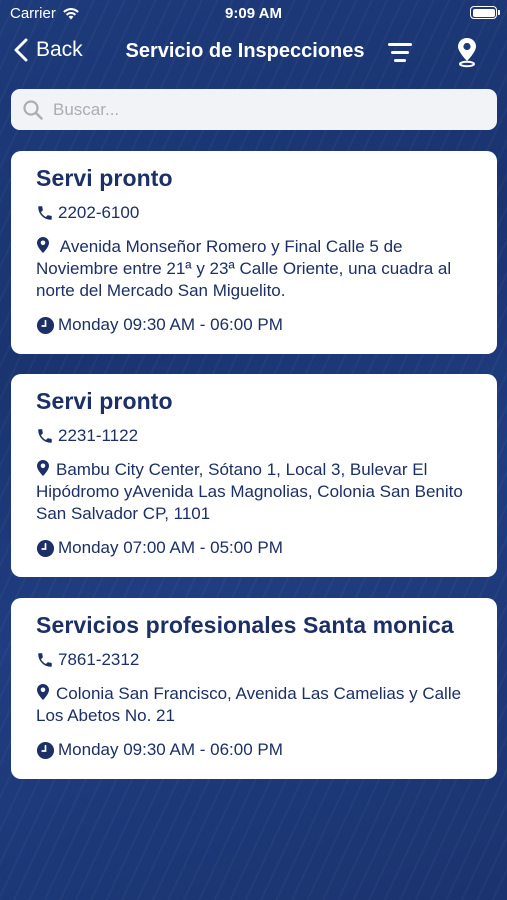 This screenshot has width=507, height=900. I want to click on battery-icon, so click(485, 12).